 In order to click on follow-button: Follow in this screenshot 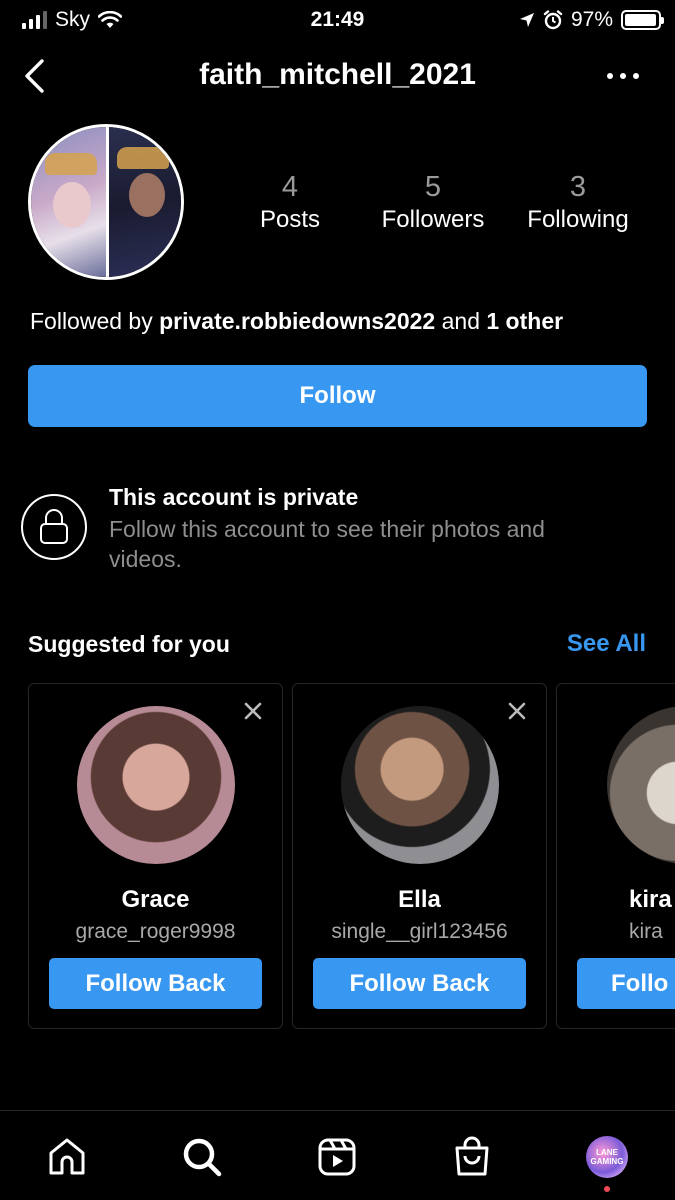, I will do `click(337, 396)`.